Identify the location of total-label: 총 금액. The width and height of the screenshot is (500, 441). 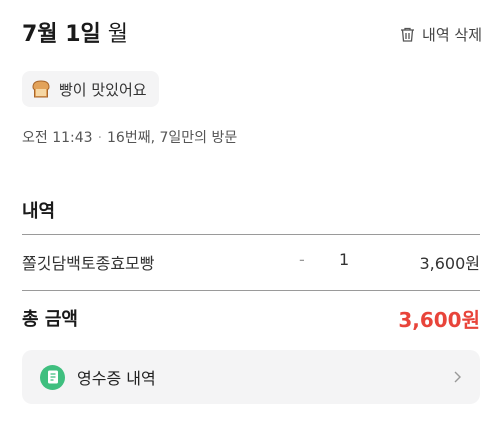
(50, 319).